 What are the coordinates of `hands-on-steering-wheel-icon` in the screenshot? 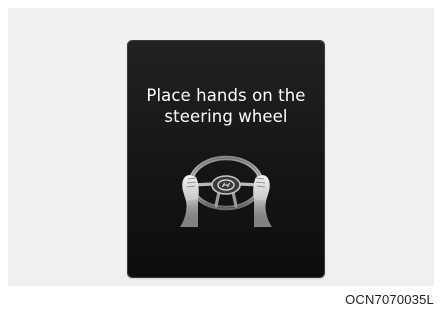 It's located at (226, 191).